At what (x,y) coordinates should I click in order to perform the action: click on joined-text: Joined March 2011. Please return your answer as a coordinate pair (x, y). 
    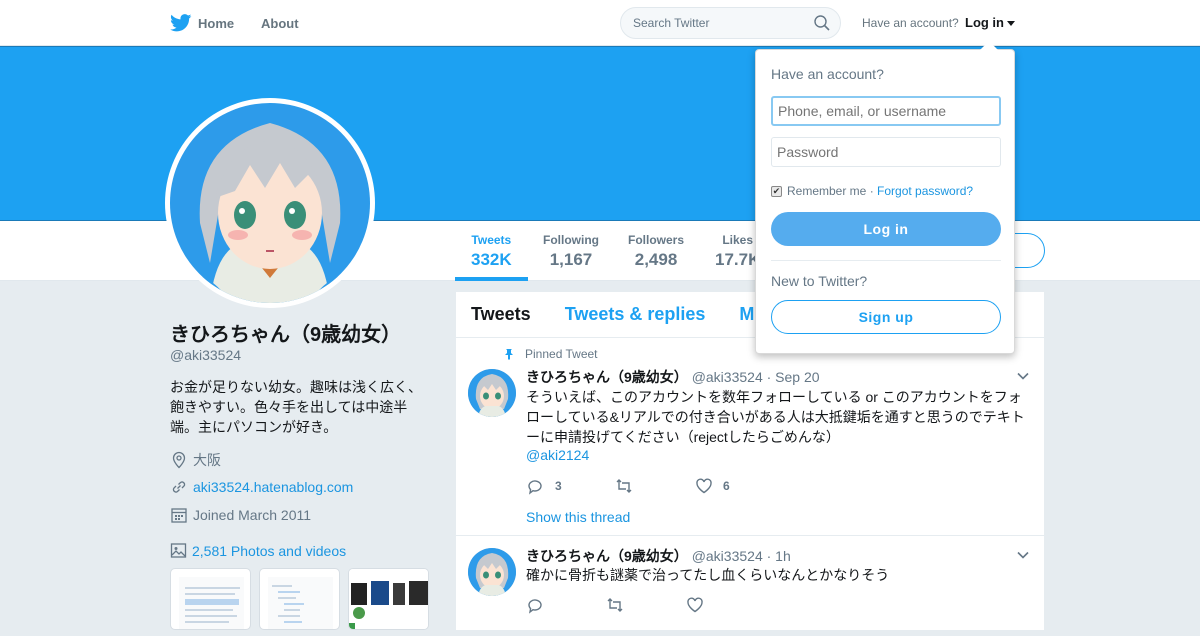
    Looking at the image, I should click on (252, 515).